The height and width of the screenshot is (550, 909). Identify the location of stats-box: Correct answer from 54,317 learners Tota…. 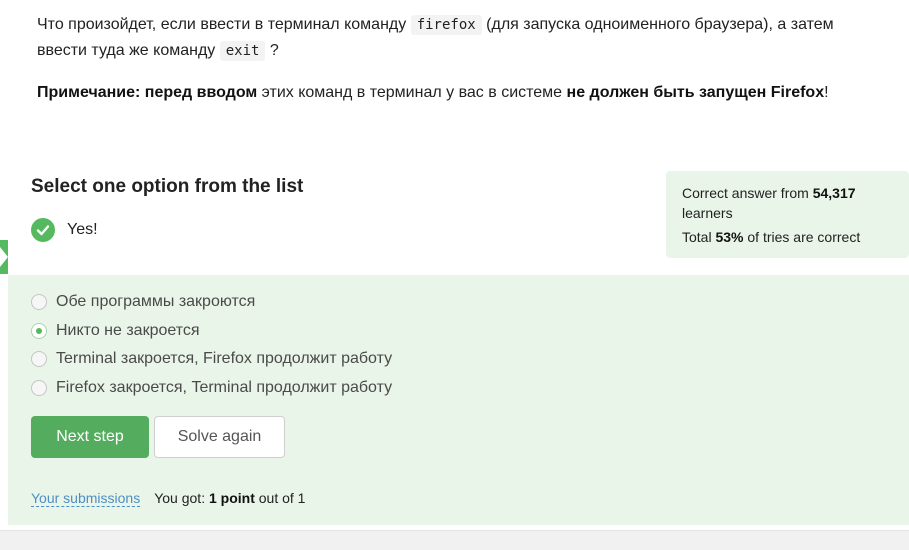
(787, 214).